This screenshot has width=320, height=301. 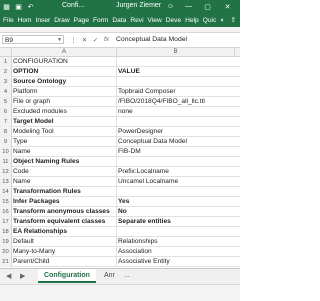 What do you see at coordinates (6, 102) in the screenshot?
I see `row-number: 5` at bounding box center [6, 102].